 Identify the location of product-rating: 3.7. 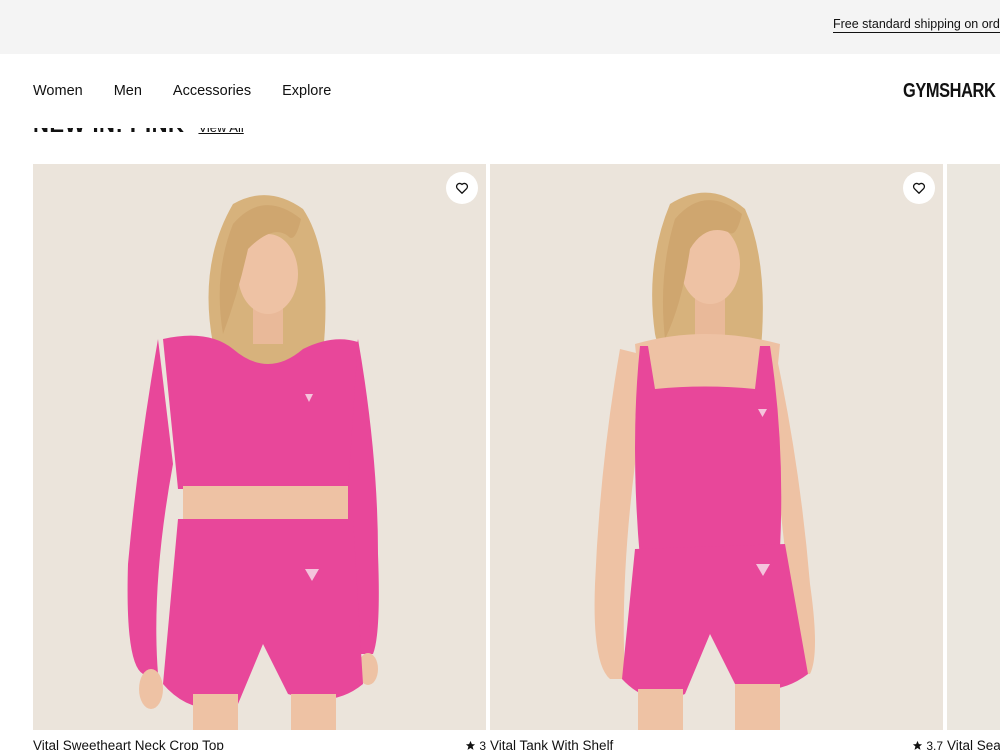
(927, 744).